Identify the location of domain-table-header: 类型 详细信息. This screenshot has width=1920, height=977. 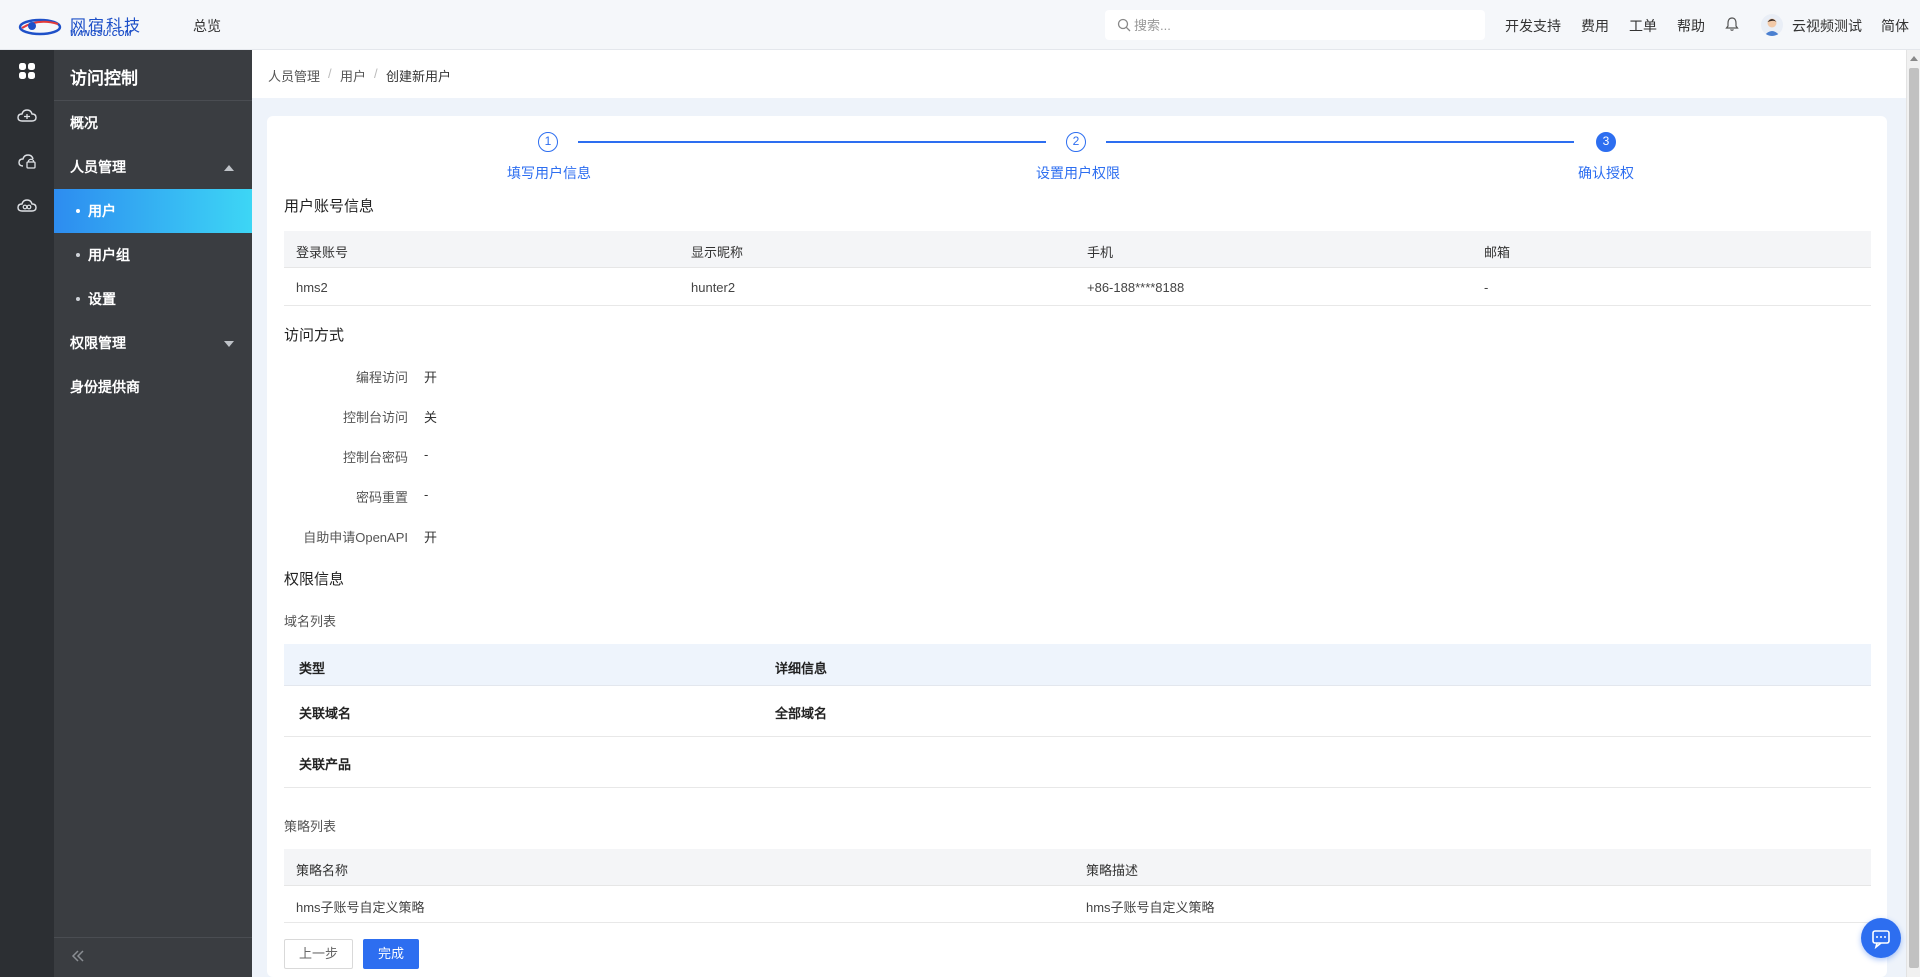
(1077, 665).